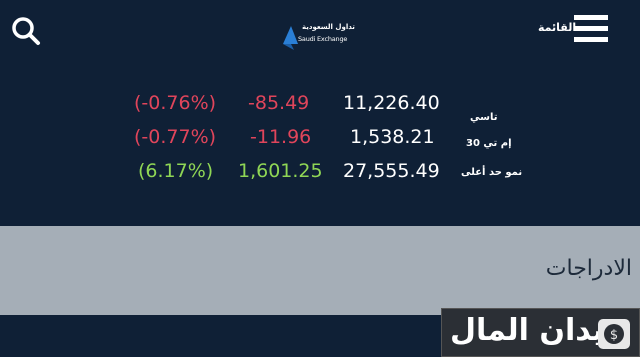 This screenshot has width=640, height=357. Describe the element at coordinates (280, 171) in the screenshot. I see `index-change: 1,601.25` at that location.